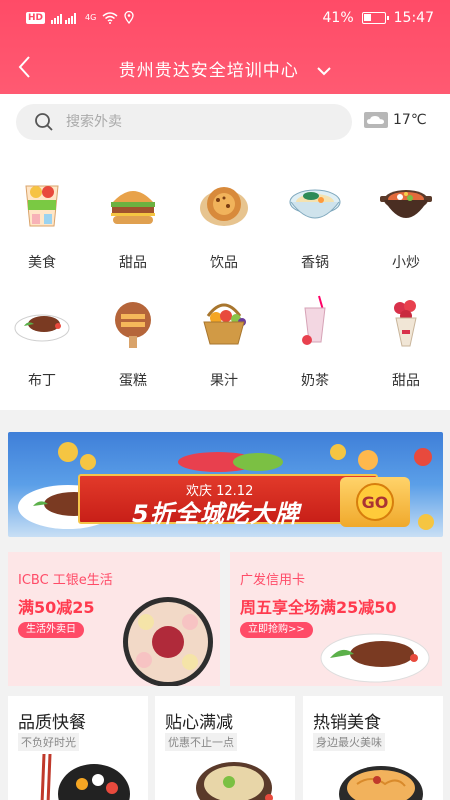 This screenshot has width=450, height=800. I want to click on go-label: GO, so click(375, 502).